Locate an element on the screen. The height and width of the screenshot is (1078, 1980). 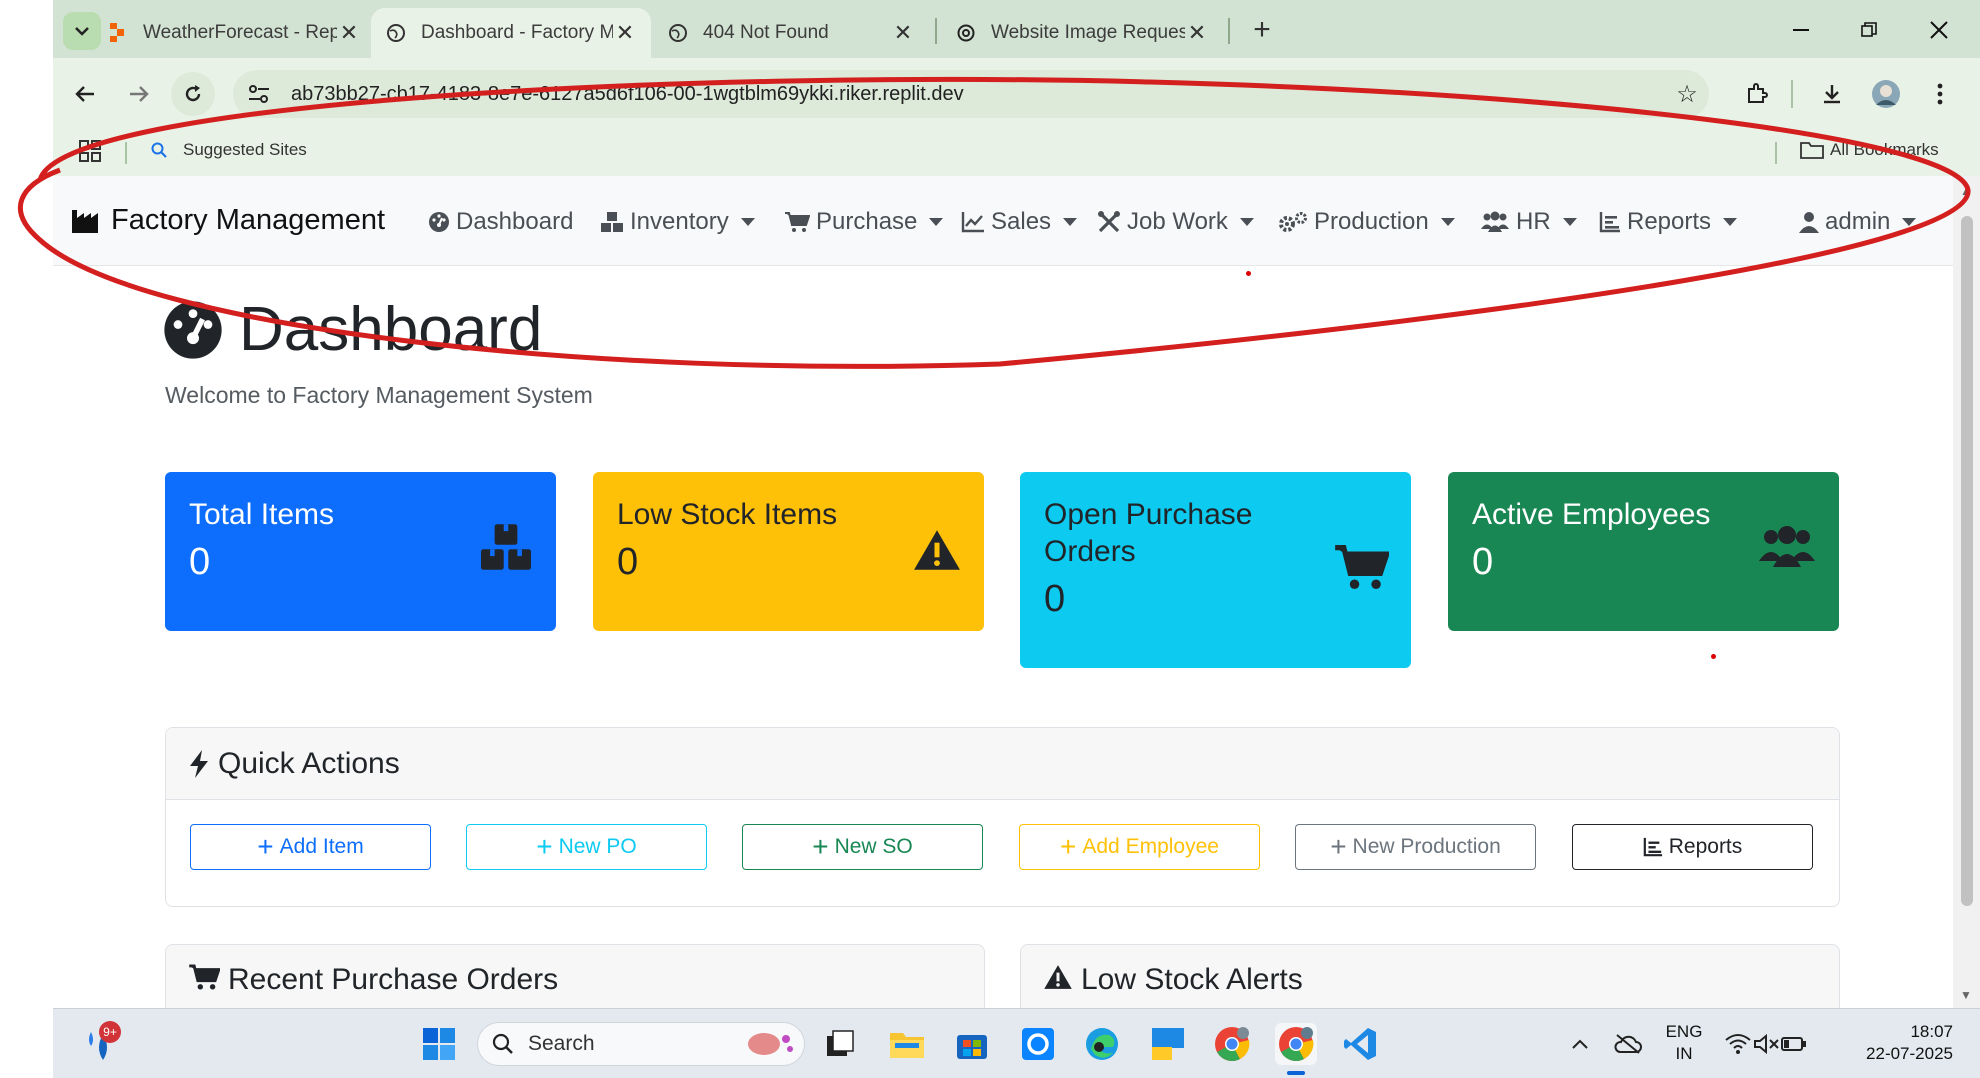
active-app-indicator is located at coordinates (1296, 1073).